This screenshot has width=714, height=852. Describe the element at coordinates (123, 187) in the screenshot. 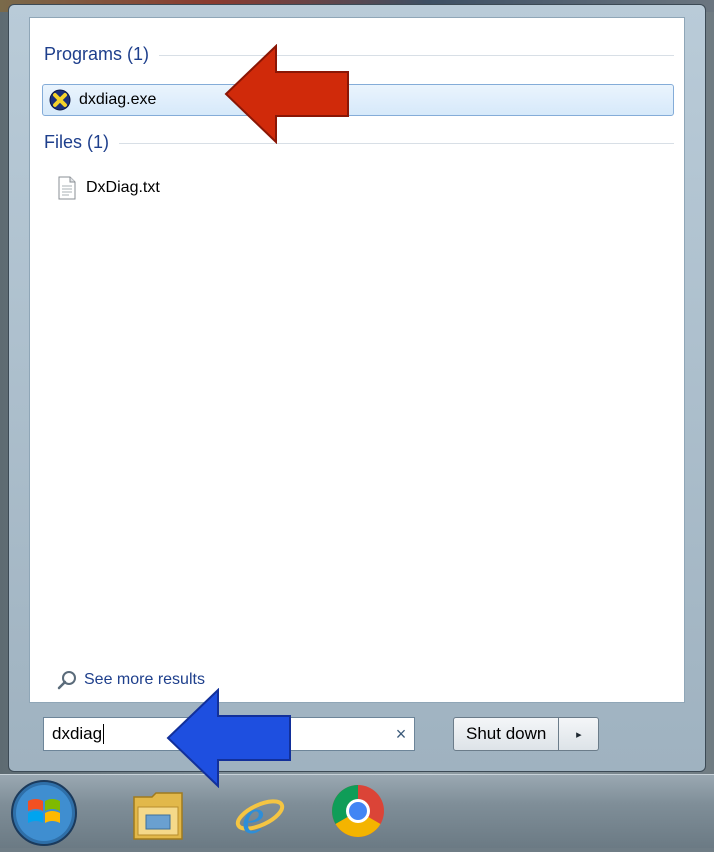

I see `result-item-label: DxDiag.txt` at that location.